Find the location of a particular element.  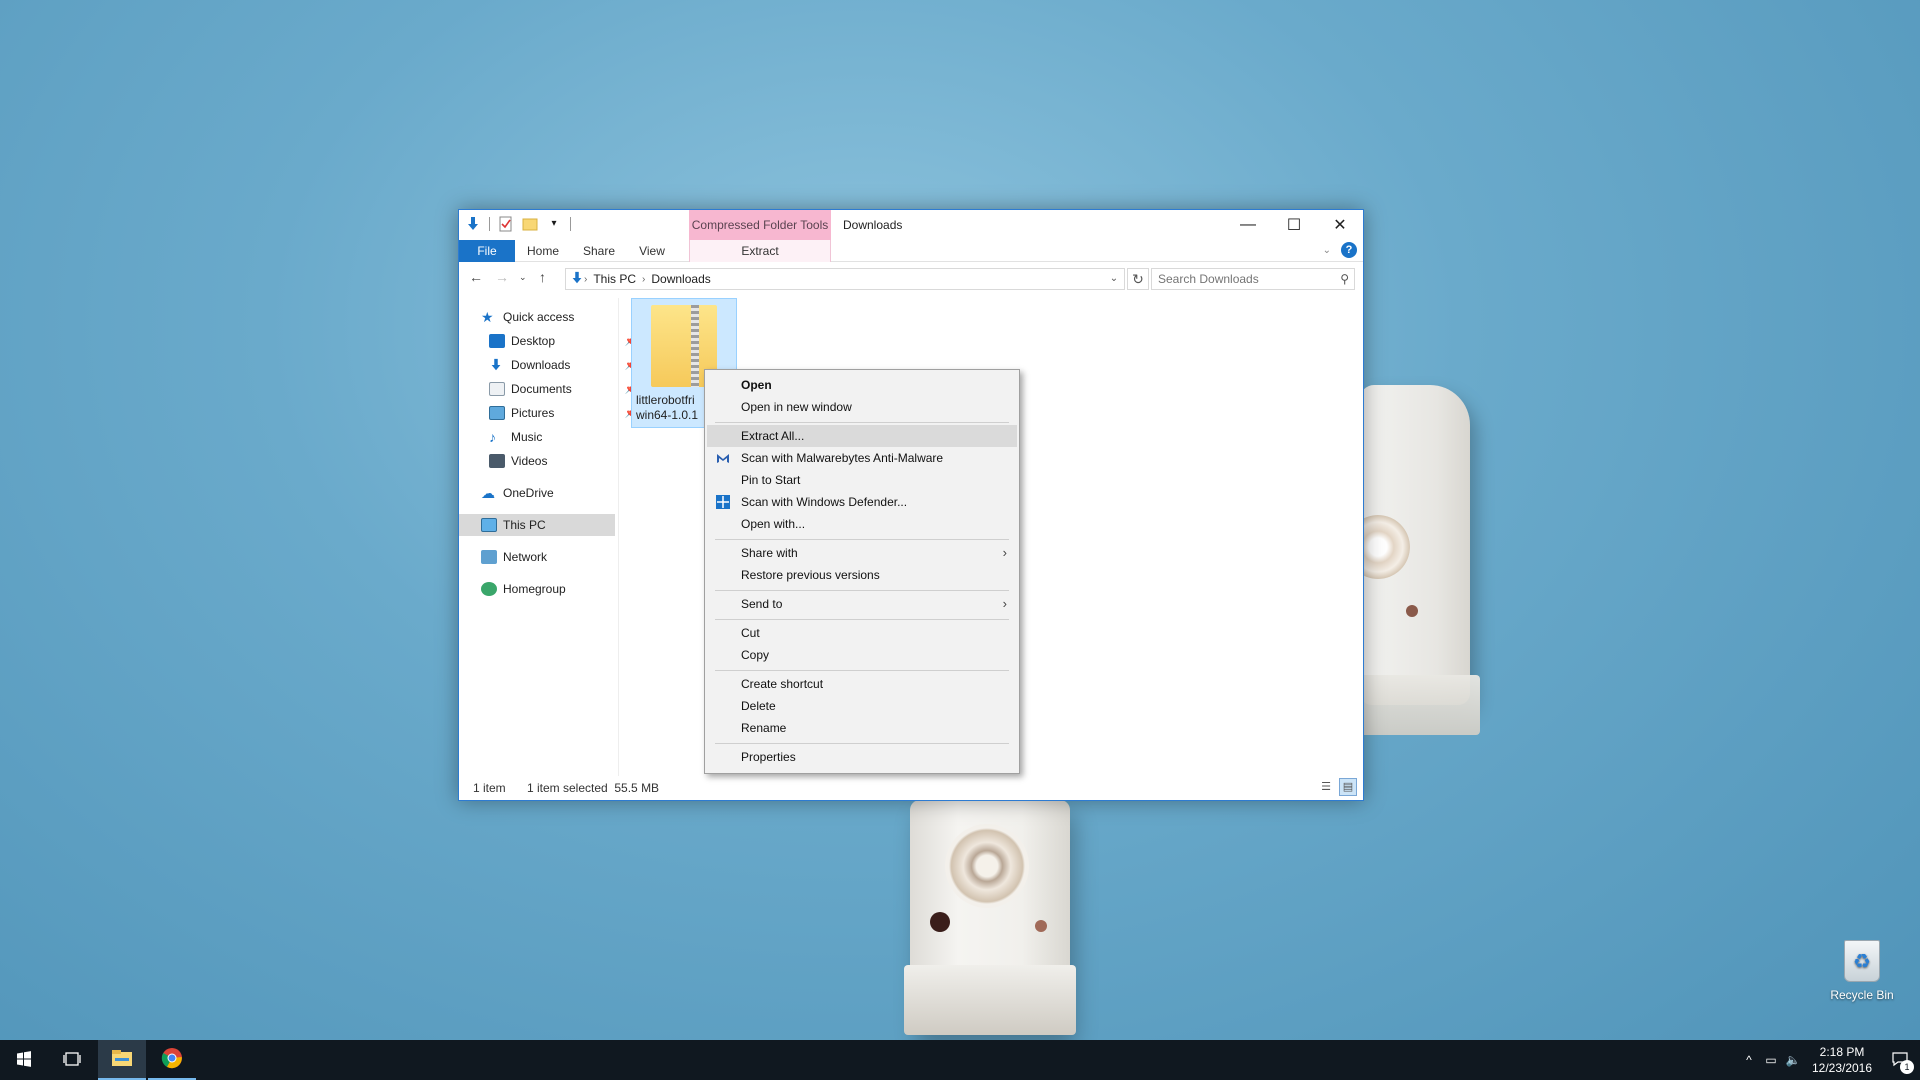

file-name: littlerobotfri win64-1.0.1 is located at coordinates (671, 408).